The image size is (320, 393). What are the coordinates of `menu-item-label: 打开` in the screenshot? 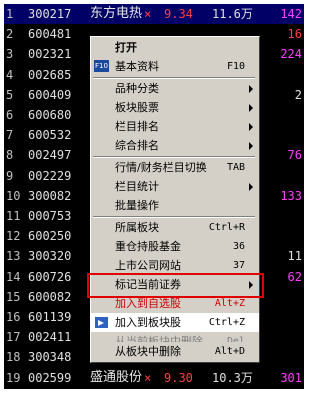 It's located at (126, 47).